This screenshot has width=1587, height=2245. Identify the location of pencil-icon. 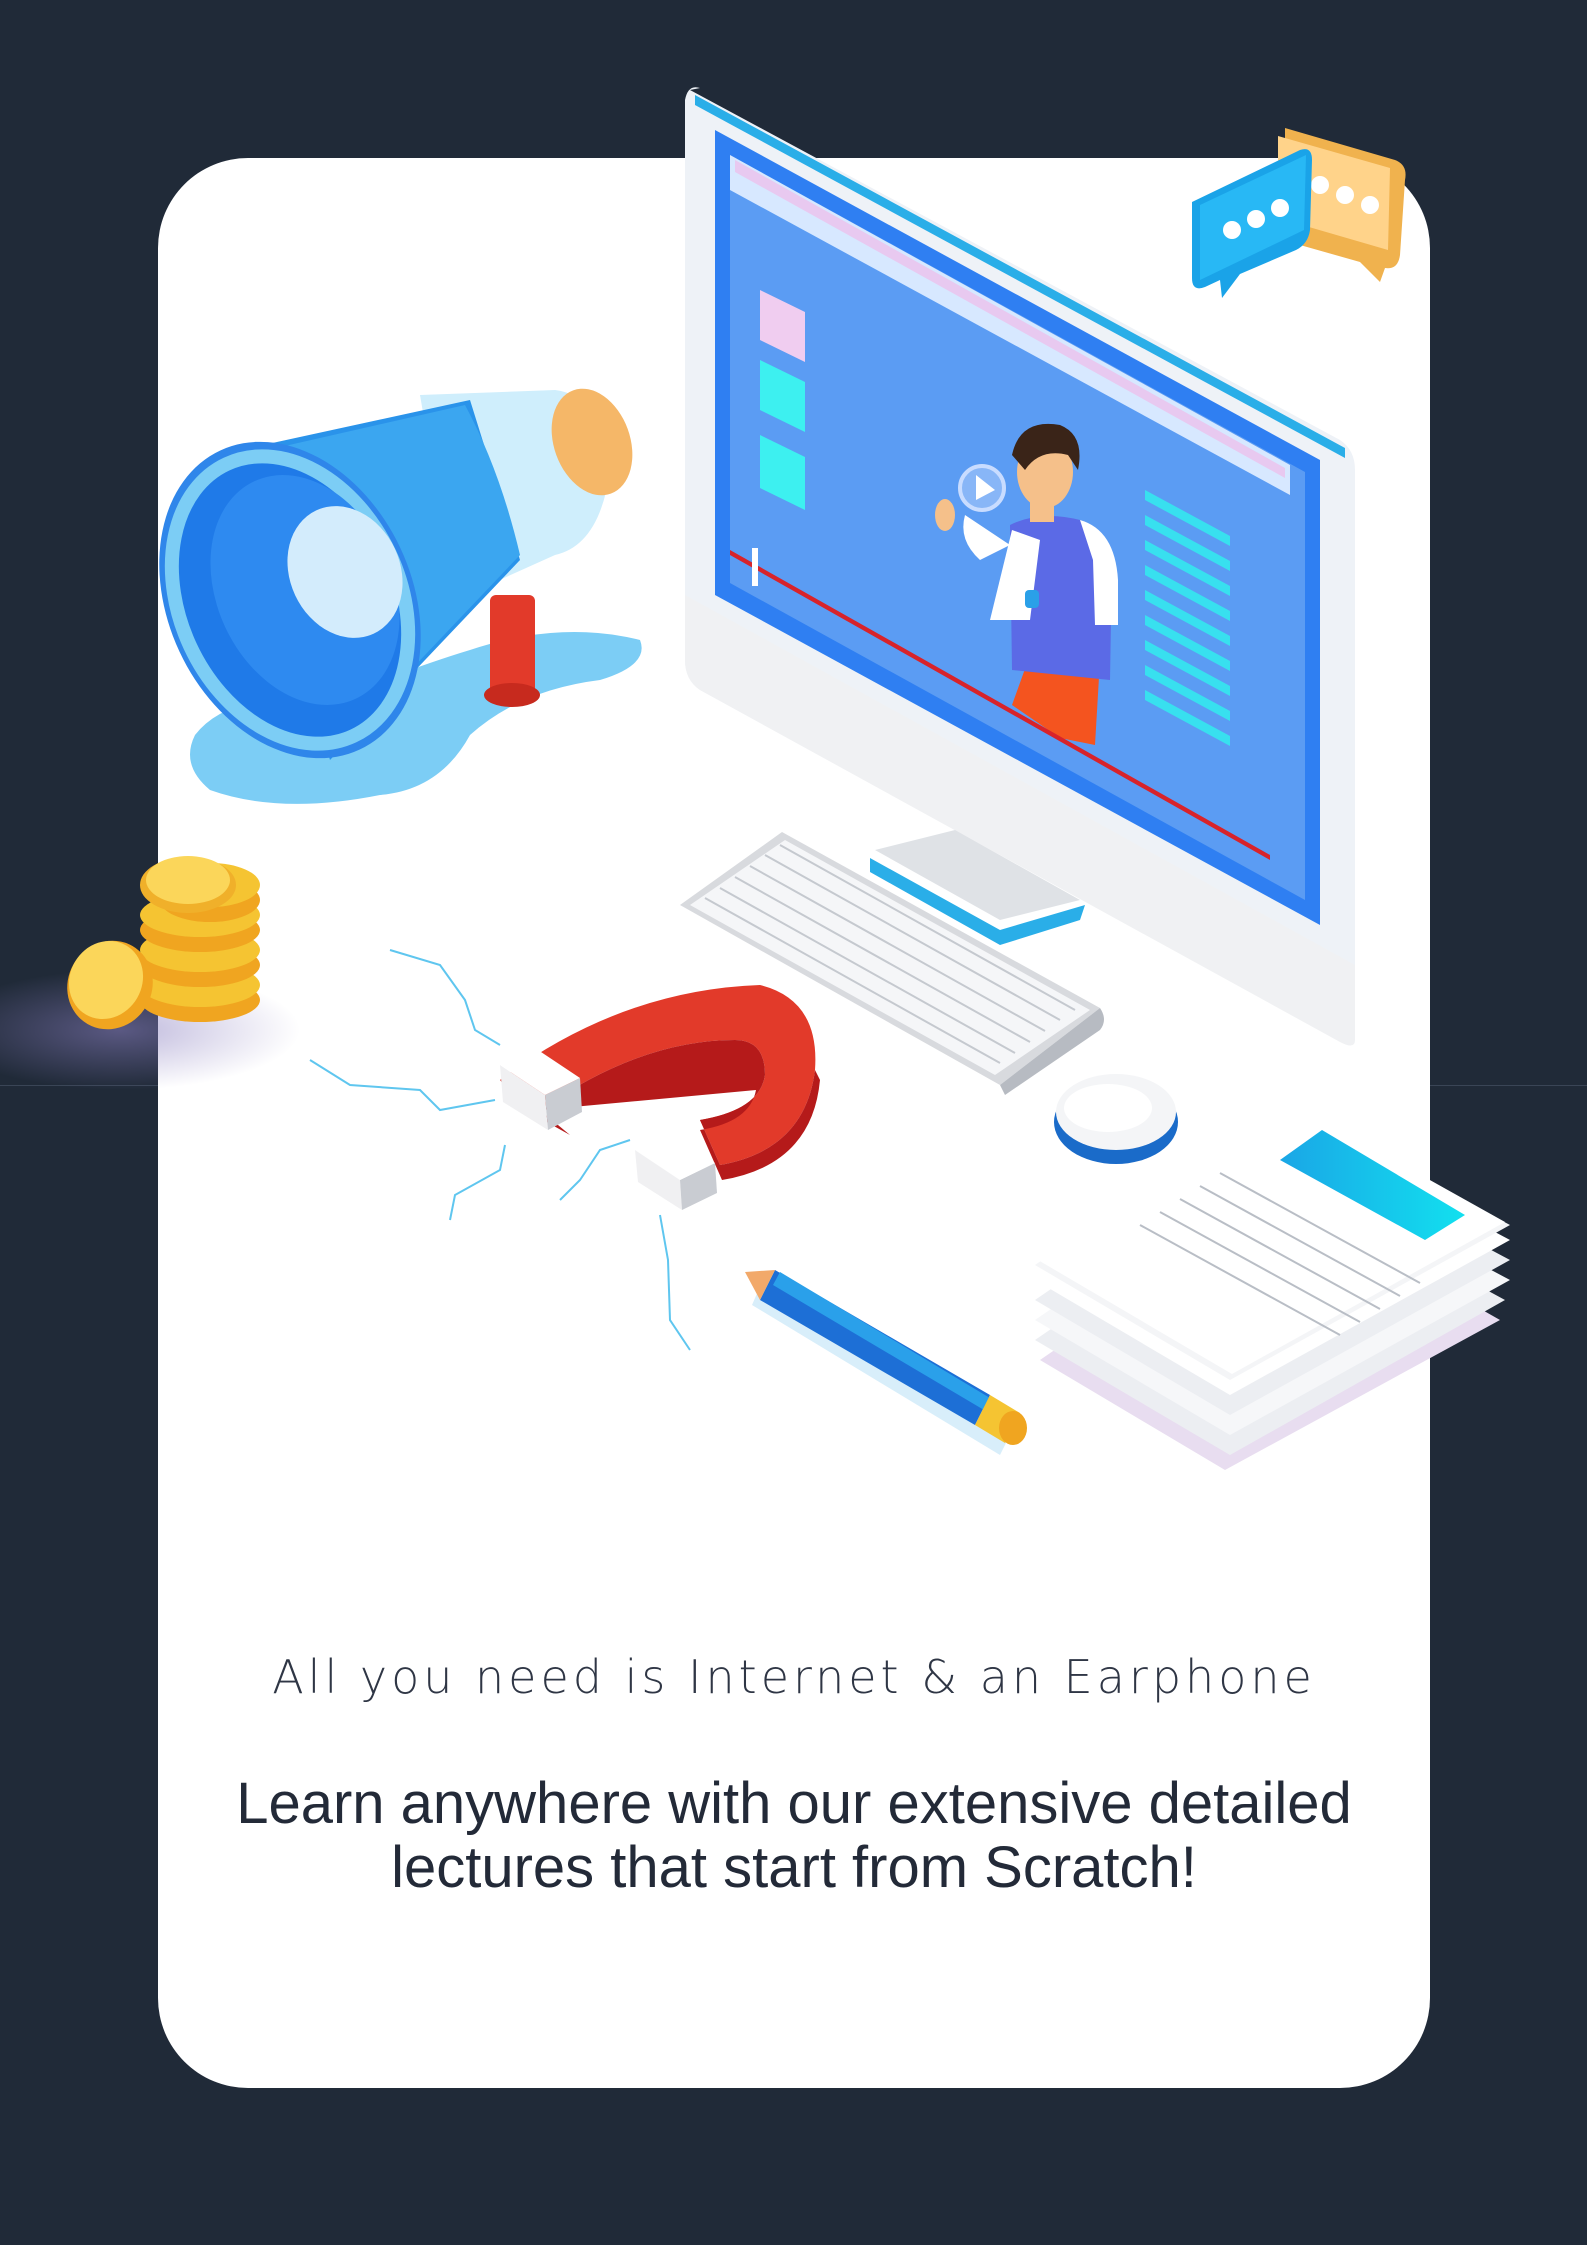
(886, 1362).